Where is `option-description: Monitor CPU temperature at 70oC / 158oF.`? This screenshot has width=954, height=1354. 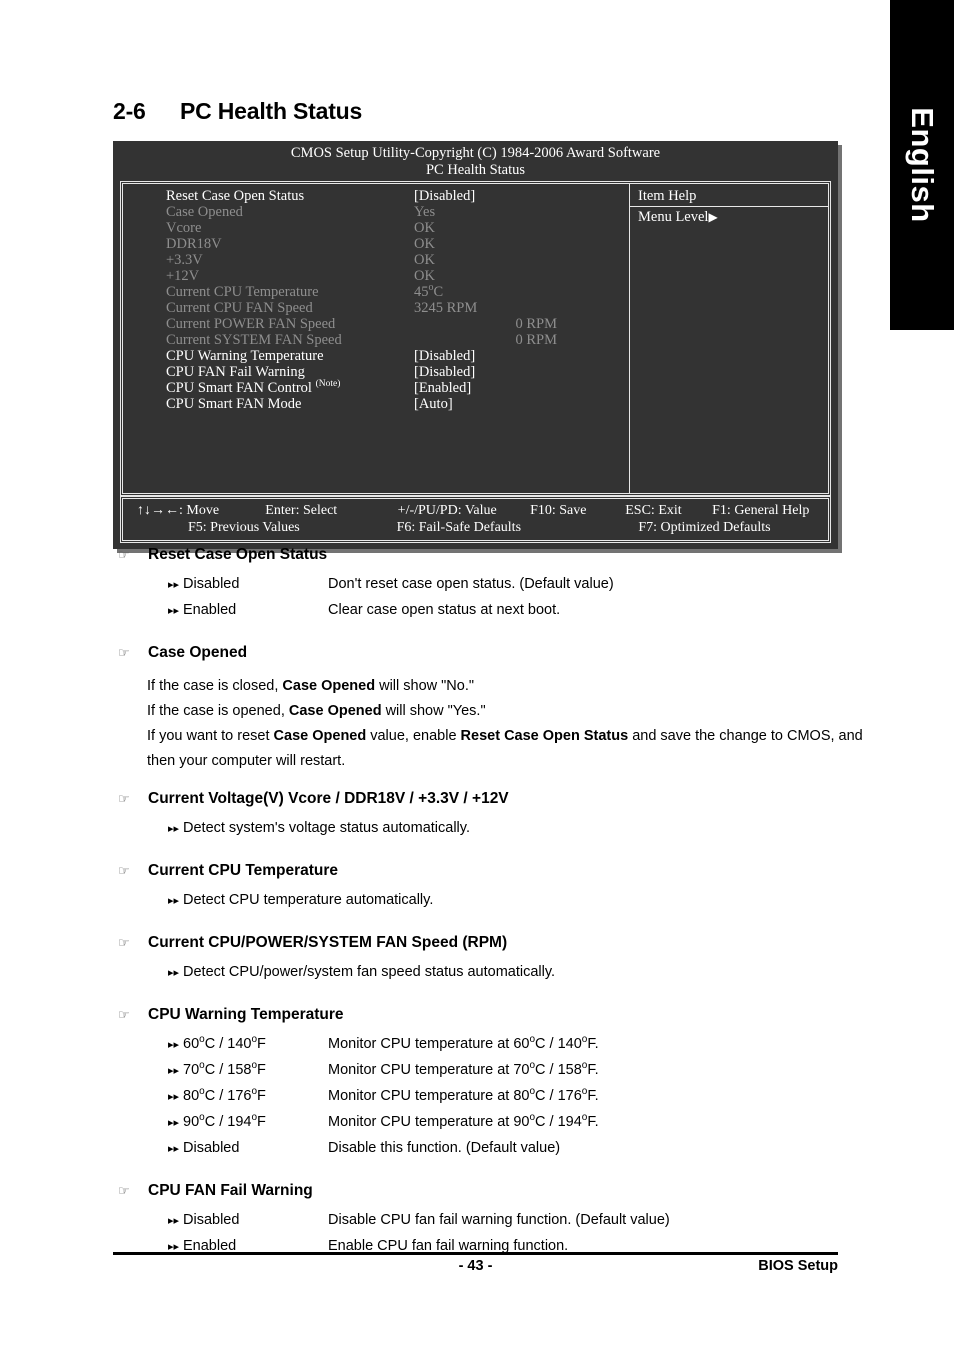 option-description: Monitor CPU temperature at 70oC / 158oF. is located at coordinates (463, 1069).